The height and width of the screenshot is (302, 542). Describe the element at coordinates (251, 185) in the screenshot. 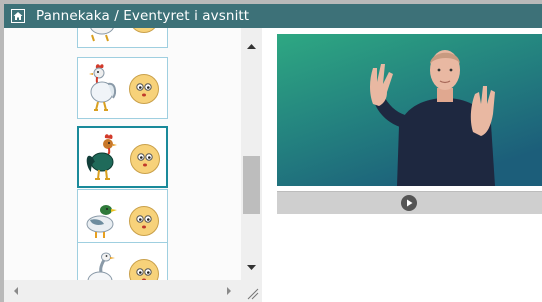

I see `scrollbar-thumb` at that location.